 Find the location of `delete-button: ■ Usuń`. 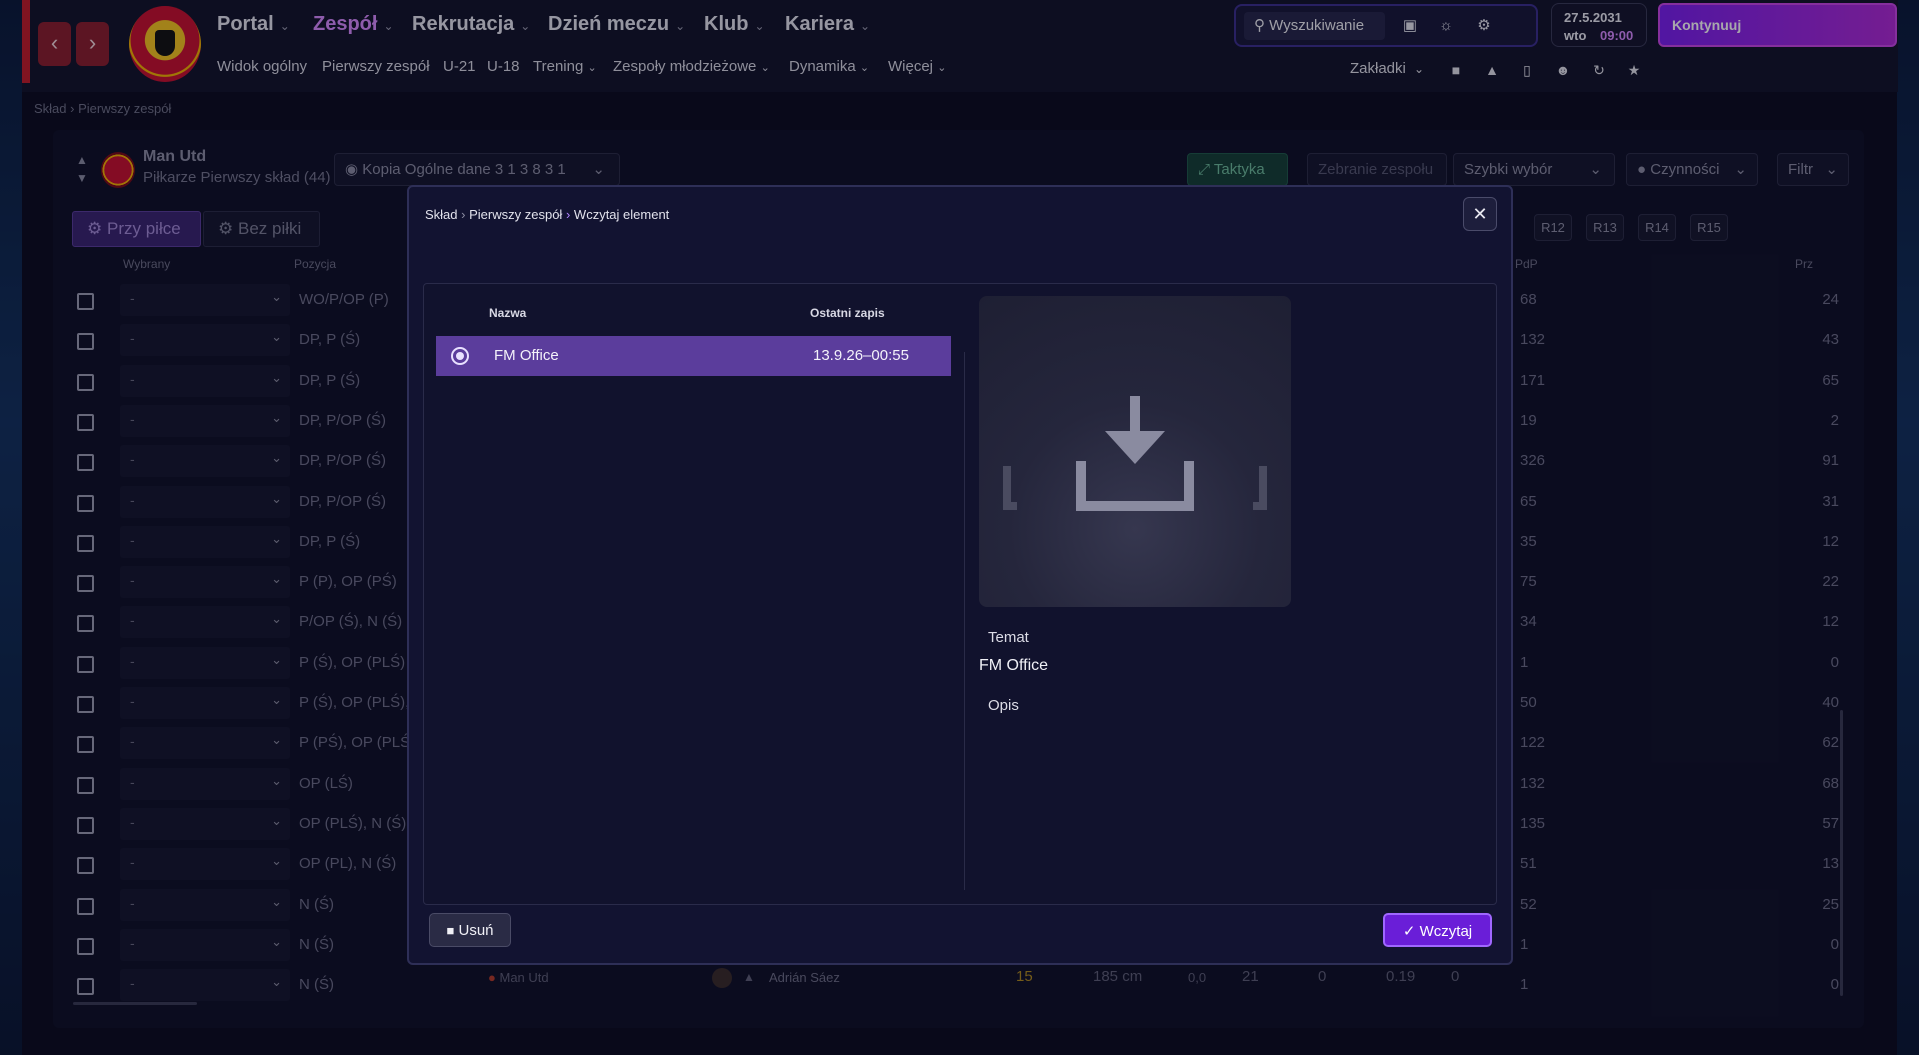

delete-button: ■ Usuń is located at coordinates (470, 930).